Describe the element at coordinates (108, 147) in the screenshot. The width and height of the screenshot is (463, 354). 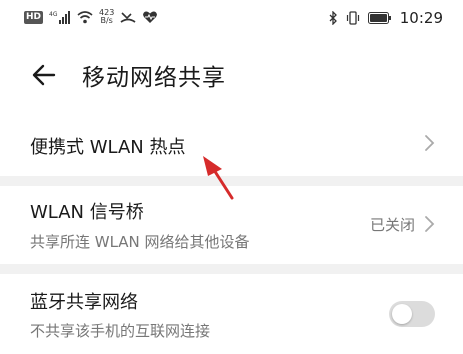
I see `portable-hotspot-title: 便携式 WLAN 热点` at that location.